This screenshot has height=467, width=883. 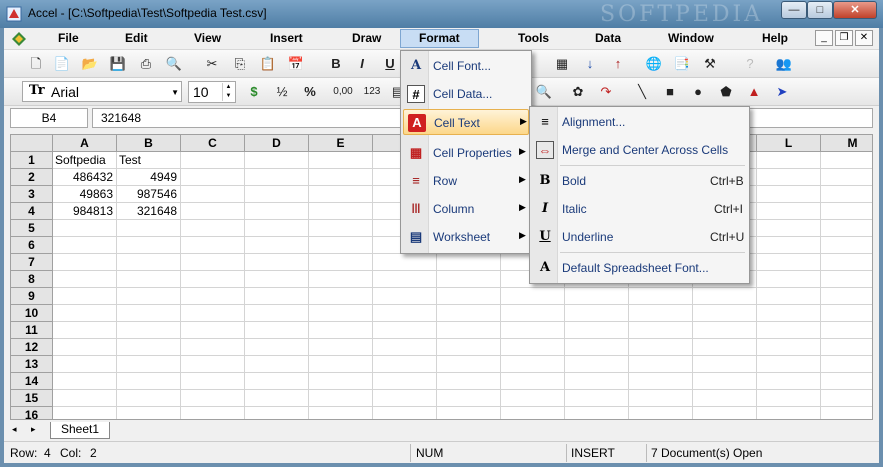 What do you see at coordinates (405, 313) in the screenshot?
I see `cell-f10` at bounding box center [405, 313].